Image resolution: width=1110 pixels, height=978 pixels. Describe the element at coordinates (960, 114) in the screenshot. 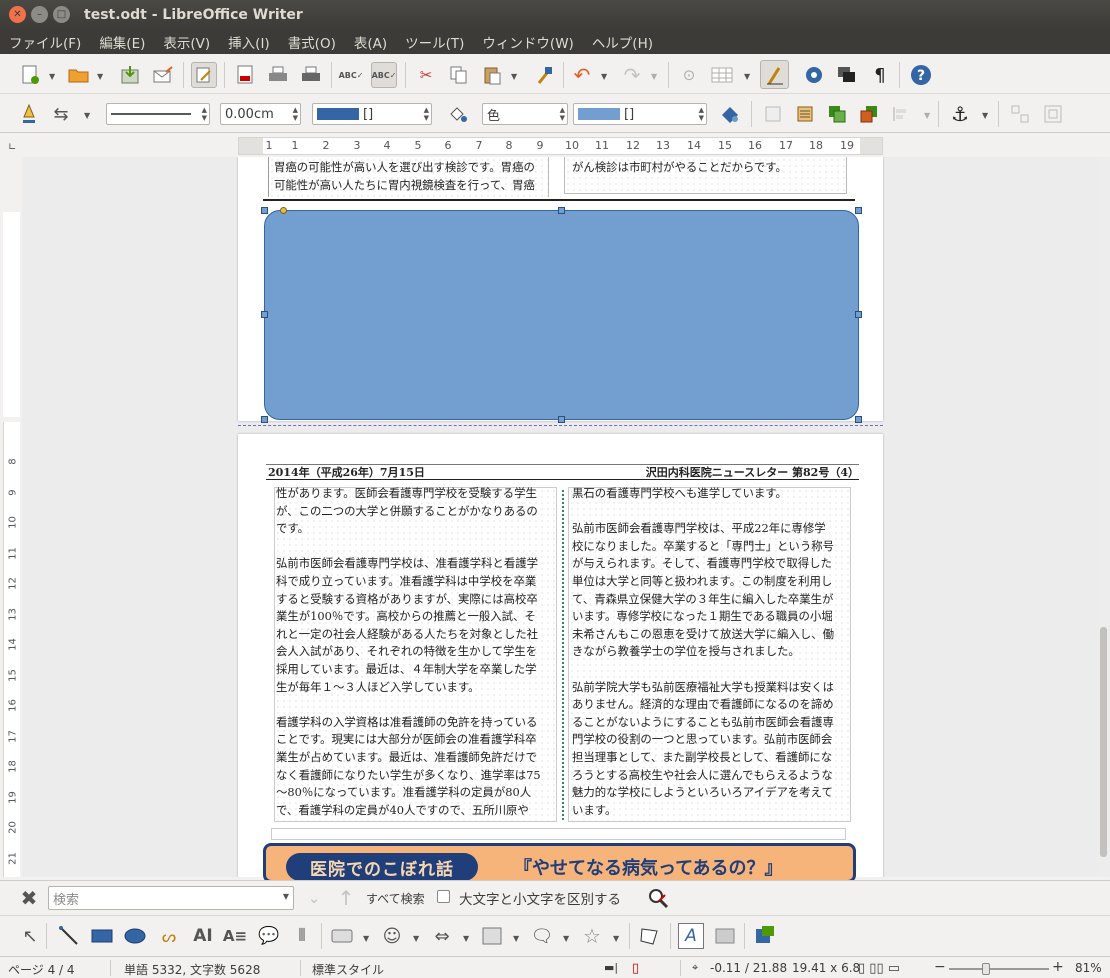

I see `anchor-icon: ⚓` at that location.